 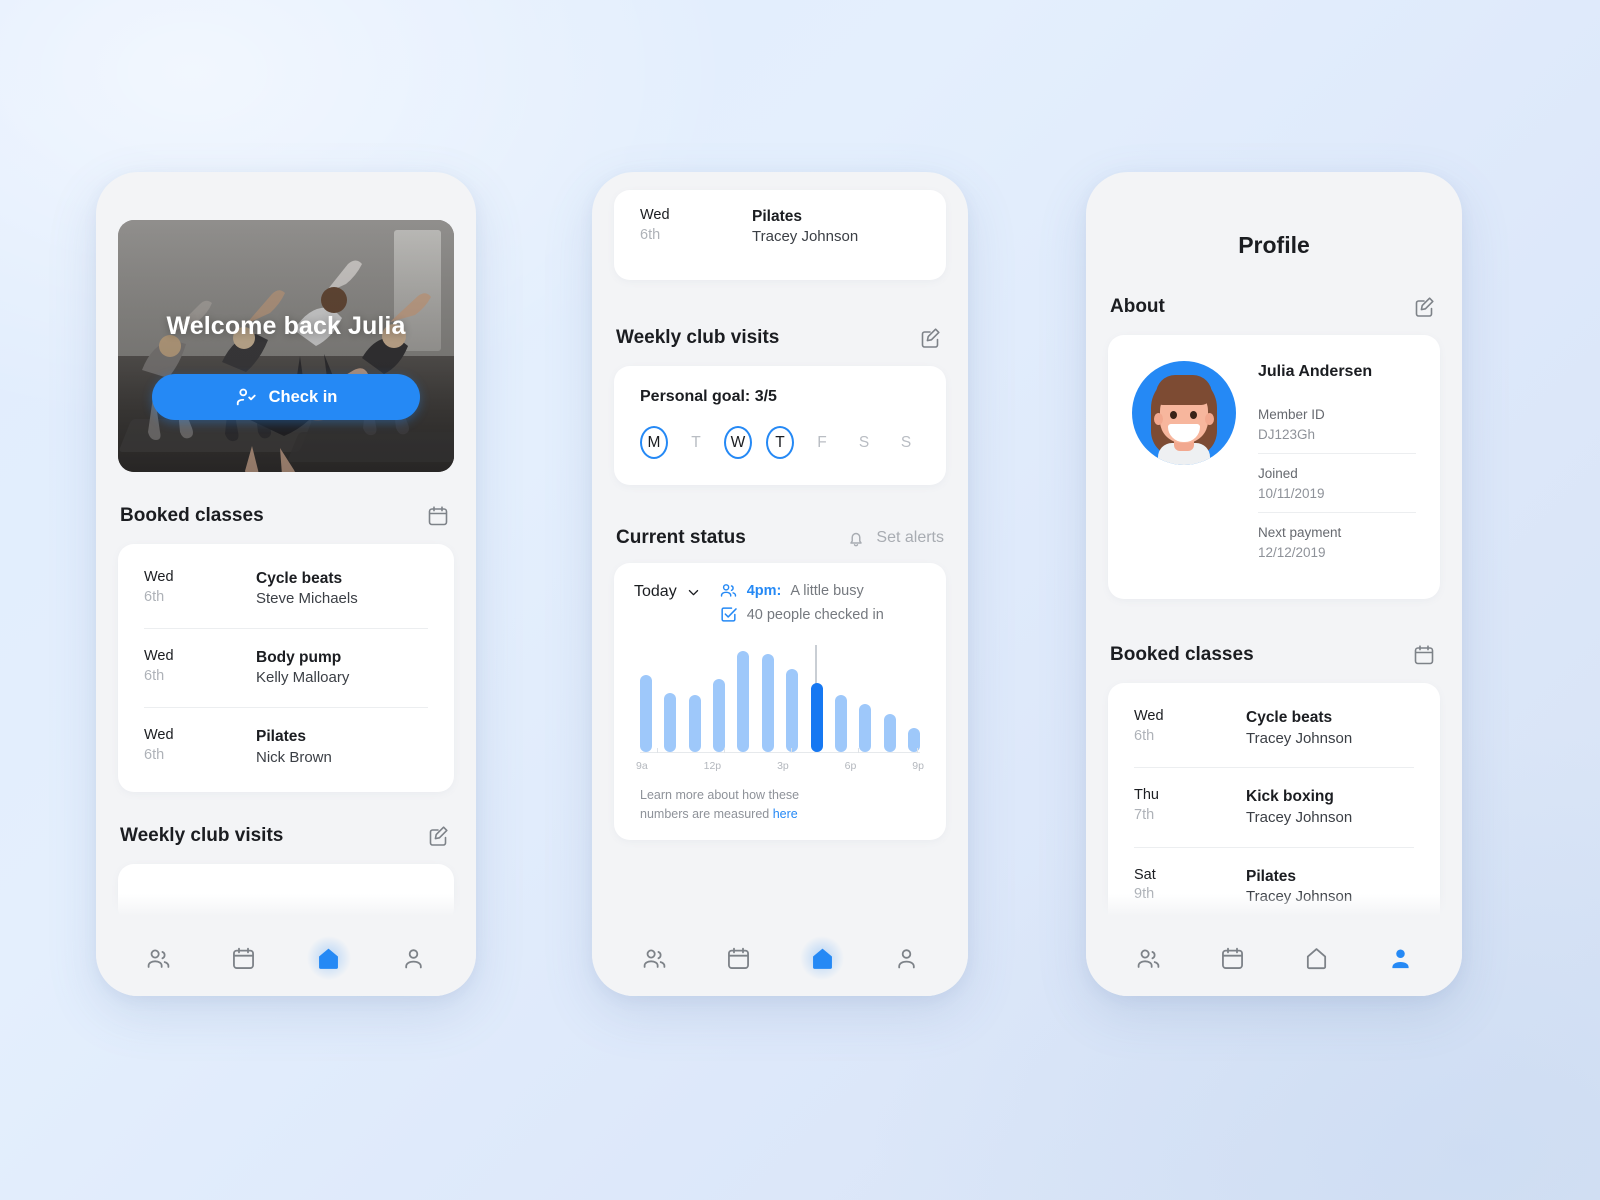 What do you see at coordinates (654, 443) in the screenshot?
I see `day-monday: M` at bounding box center [654, 443].